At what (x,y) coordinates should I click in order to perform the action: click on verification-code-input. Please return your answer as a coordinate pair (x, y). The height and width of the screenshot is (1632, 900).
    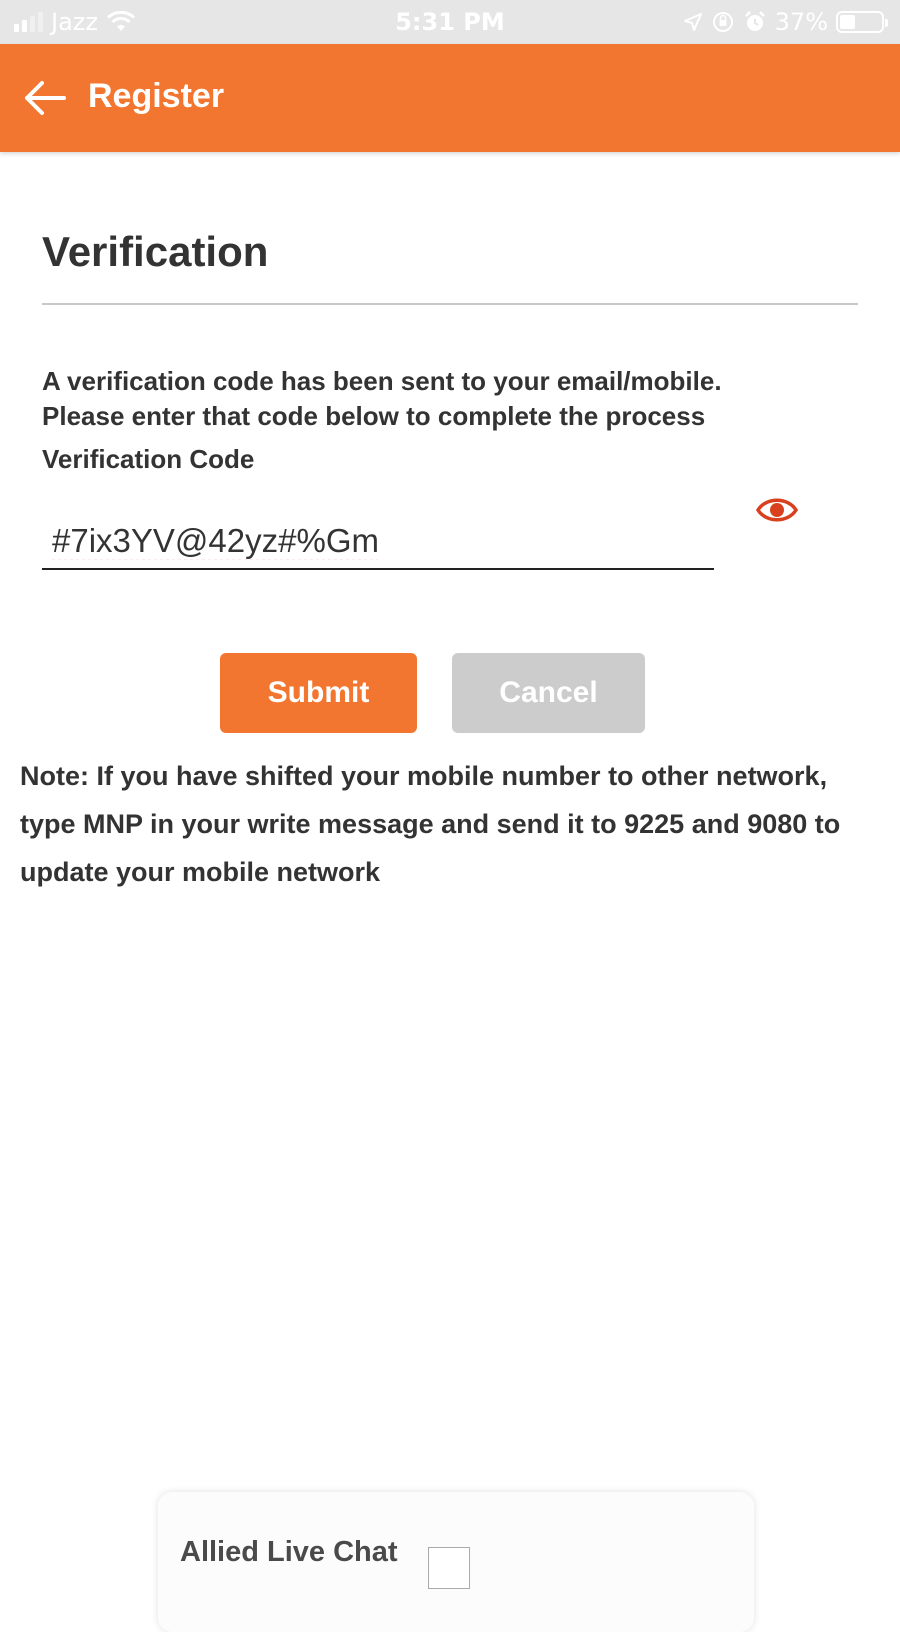
    Looking at the image, I should click on (378, 542).